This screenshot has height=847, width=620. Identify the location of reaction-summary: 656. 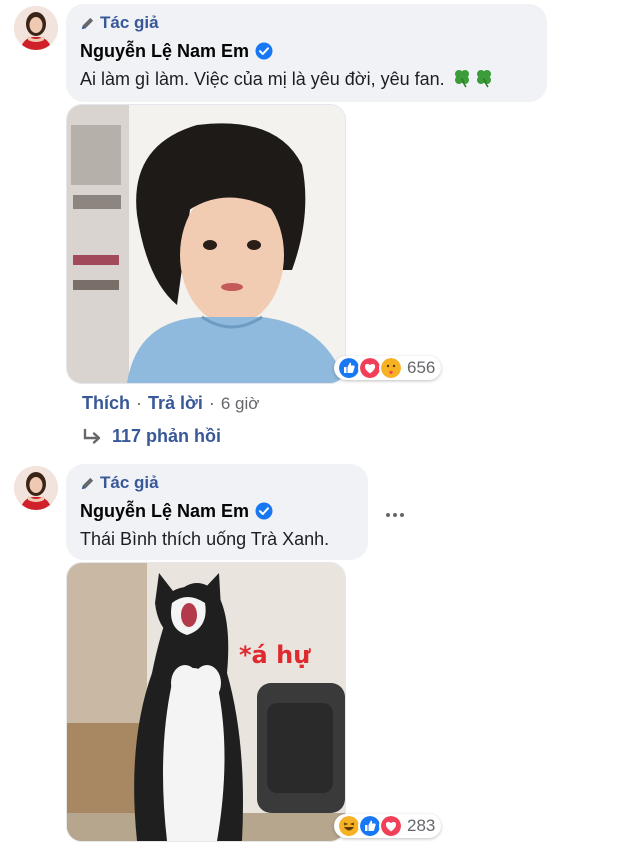
(388, 368).